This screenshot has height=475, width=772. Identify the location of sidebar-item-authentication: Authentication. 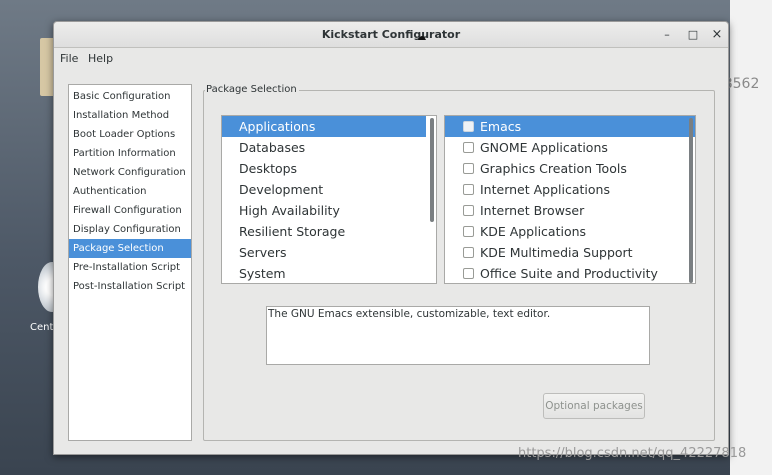
(130, 191).